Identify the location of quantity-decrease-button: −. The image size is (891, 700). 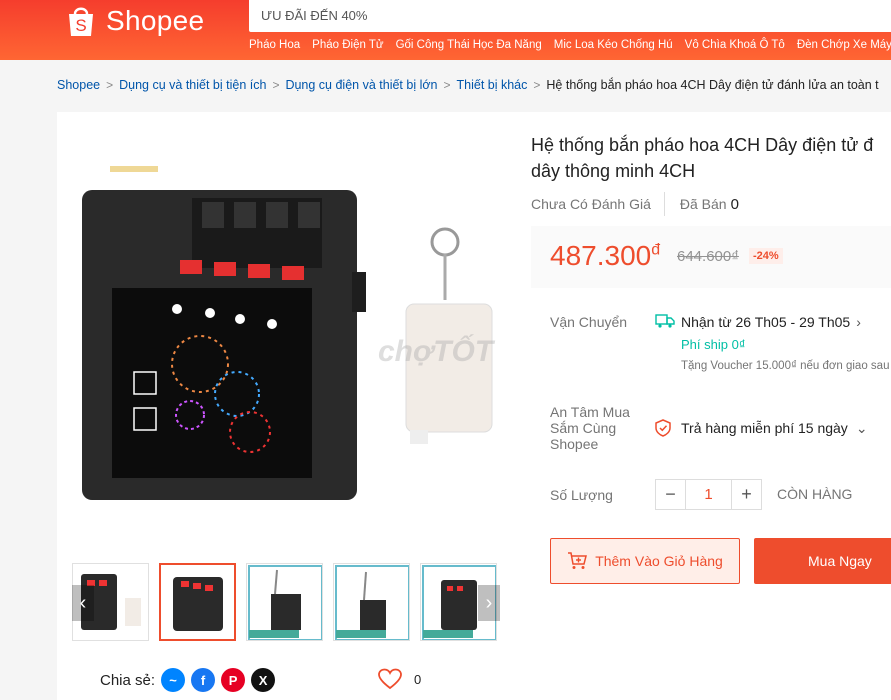
(670, 494).